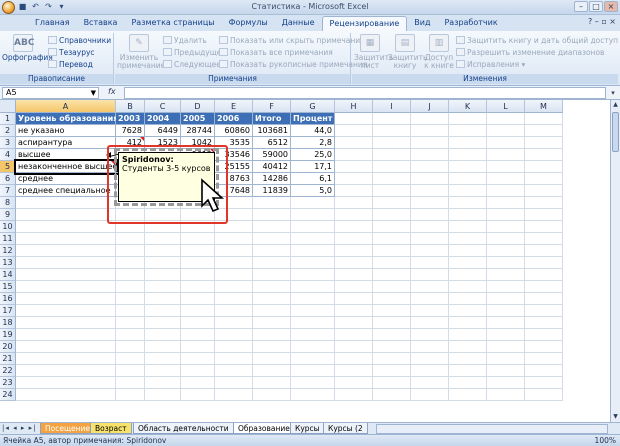 This screenshot has width=620, height=446. Describe the element at coordinates (68, 428) in the screenshot. I see `sheet-tab-visits: Посещение` at that location.